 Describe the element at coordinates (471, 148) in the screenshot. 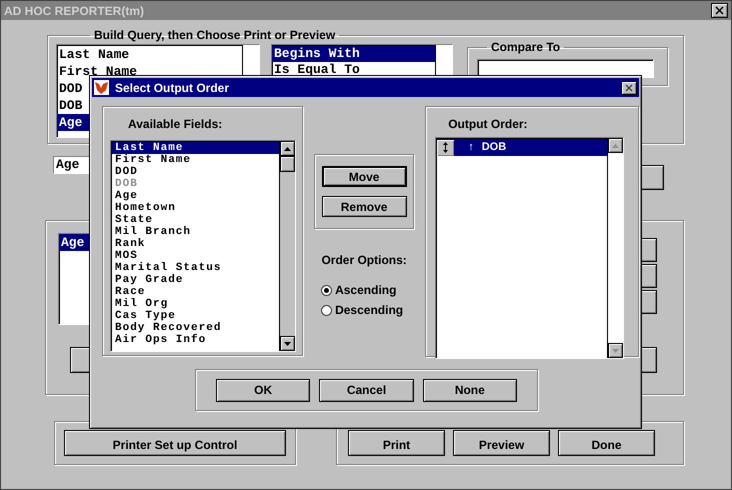

I see `sort-direction: ↑` at that location.